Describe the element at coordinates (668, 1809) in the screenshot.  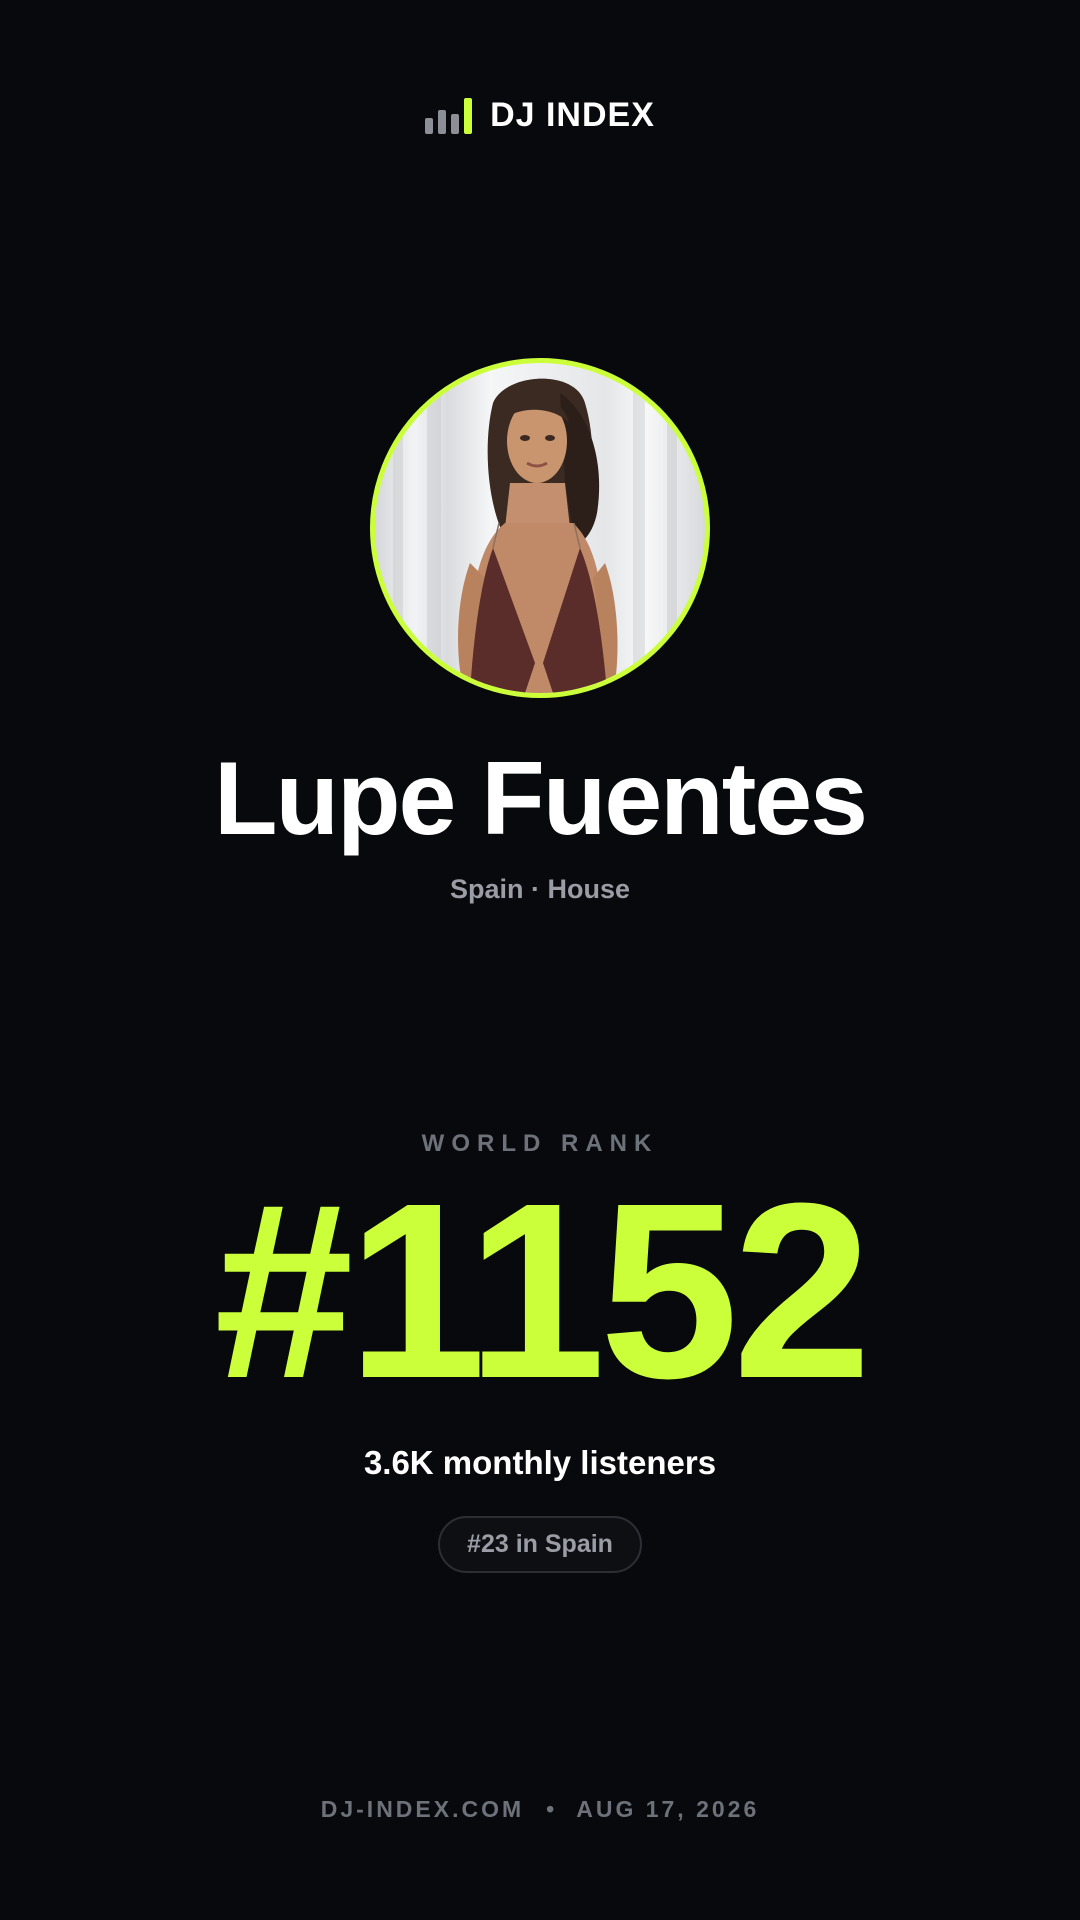
I see `footer-date: AUG 17, 2026` at that location.